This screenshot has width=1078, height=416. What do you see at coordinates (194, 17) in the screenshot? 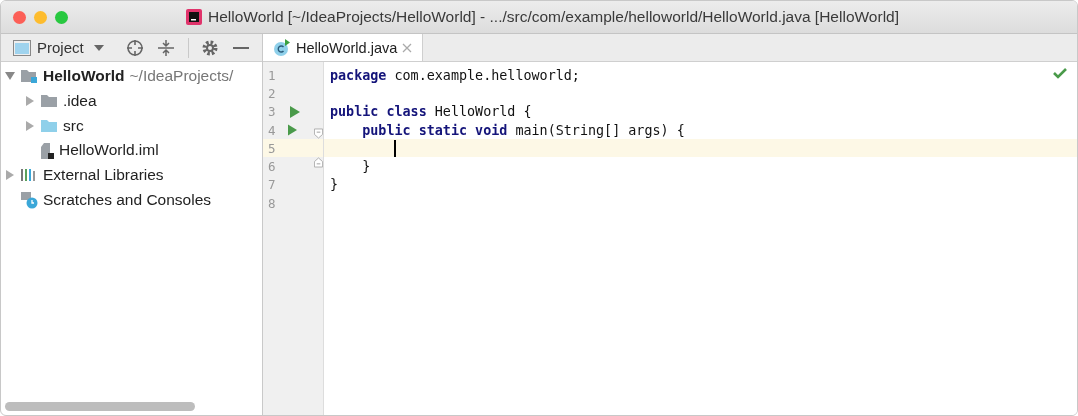
I see `app-icon` at bounding box center [194, 17].